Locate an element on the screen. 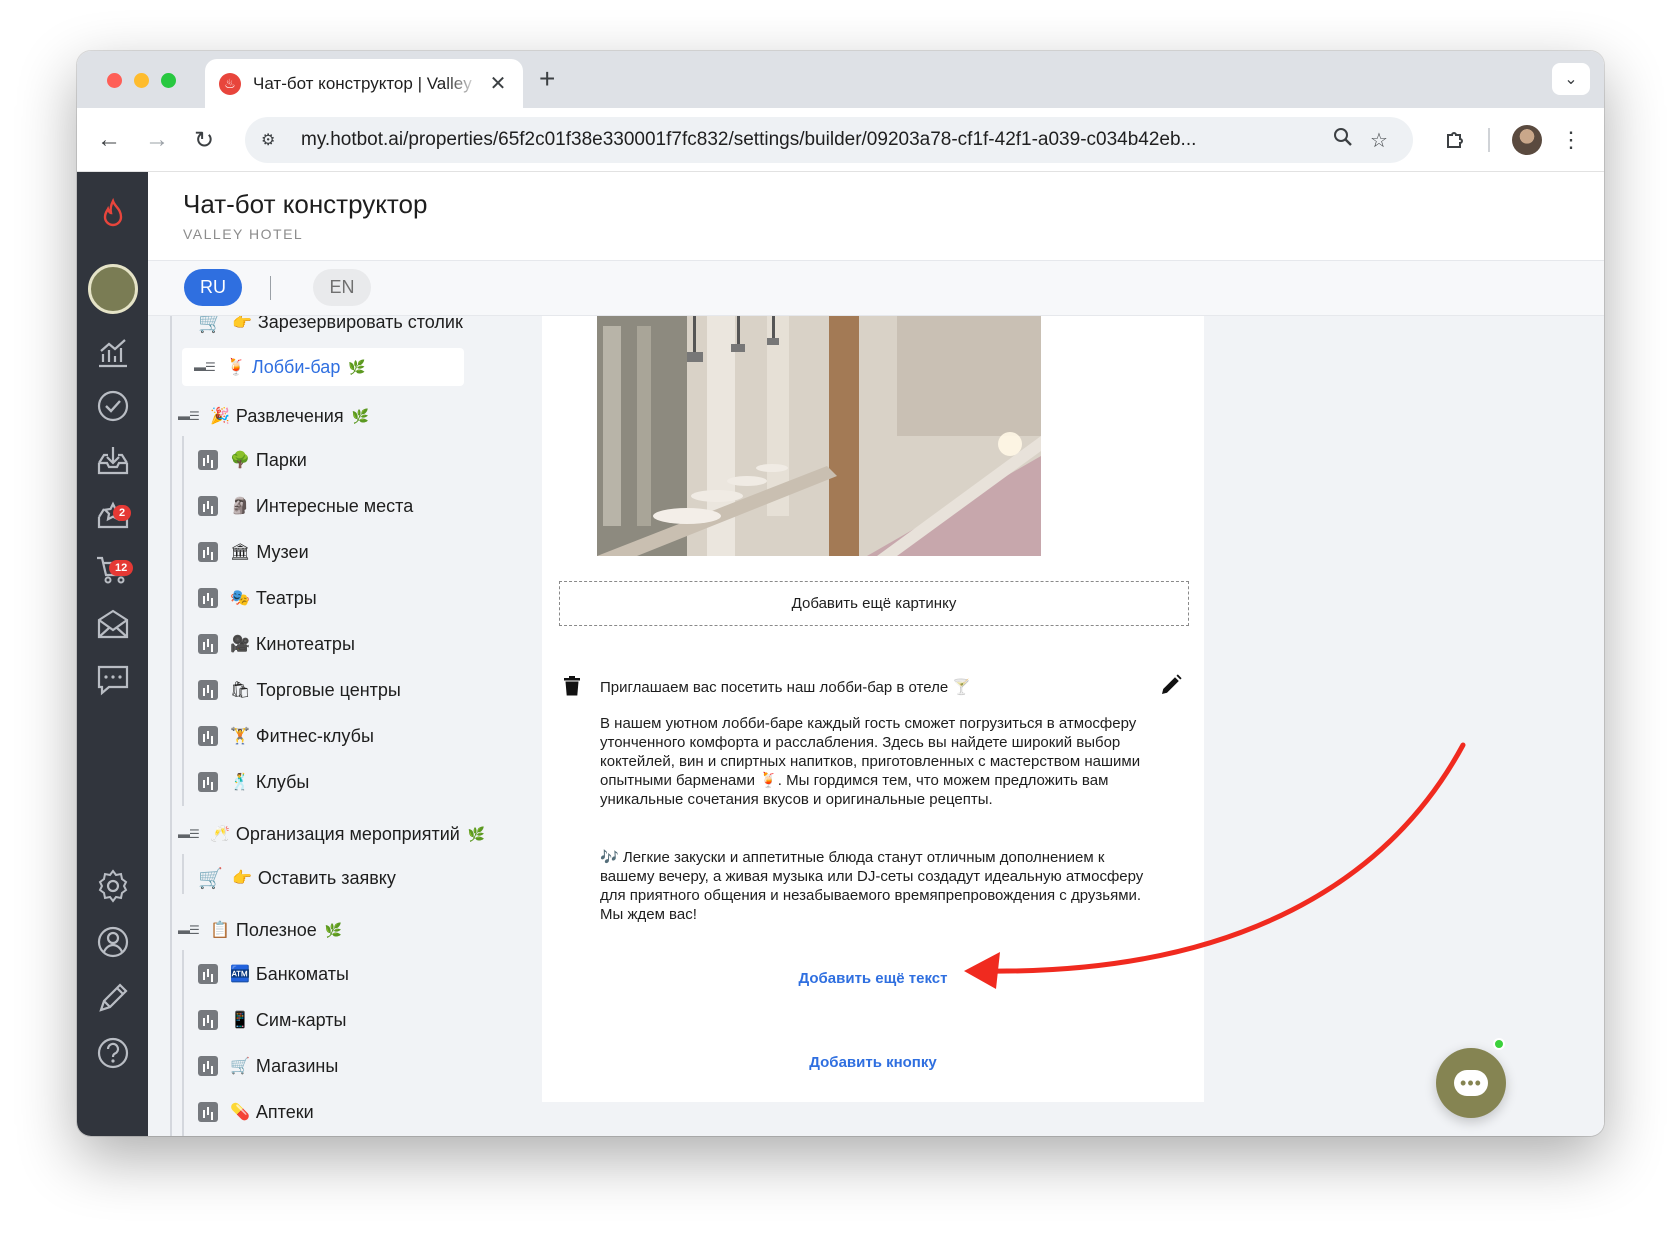  inbox-download-icon is located at coordinates (112, 460).